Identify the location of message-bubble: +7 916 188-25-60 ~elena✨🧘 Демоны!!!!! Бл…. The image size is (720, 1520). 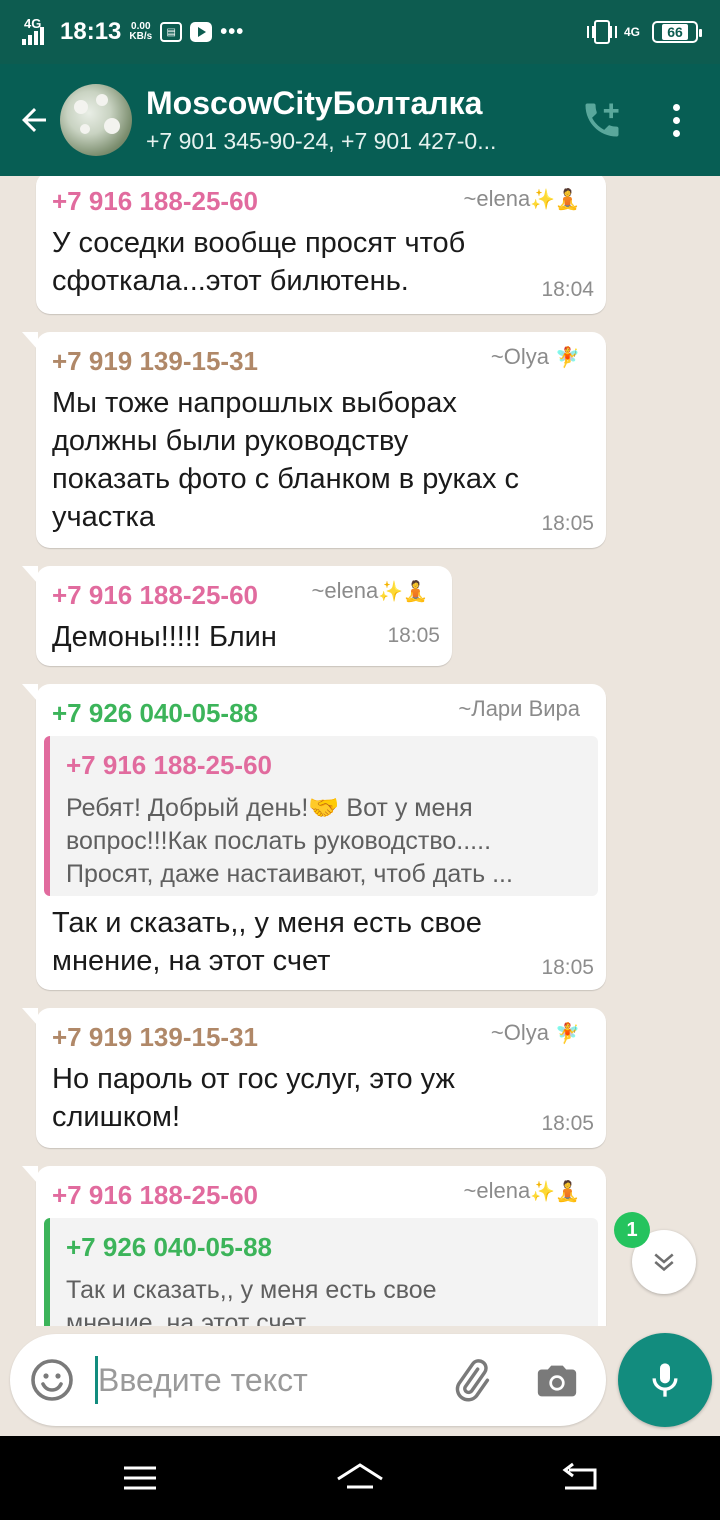
(237, 616).